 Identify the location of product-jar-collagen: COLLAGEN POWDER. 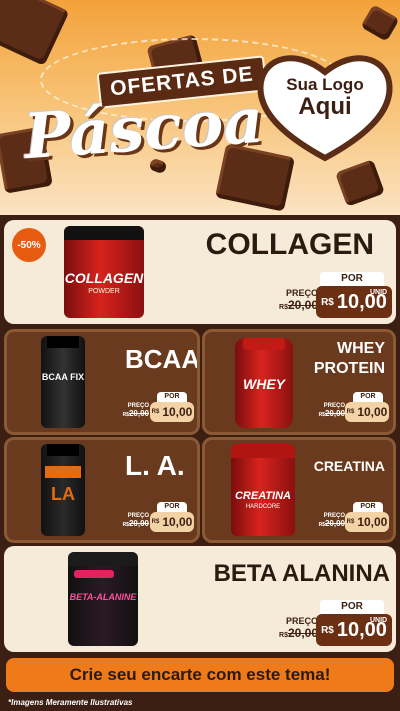
(104, 272).